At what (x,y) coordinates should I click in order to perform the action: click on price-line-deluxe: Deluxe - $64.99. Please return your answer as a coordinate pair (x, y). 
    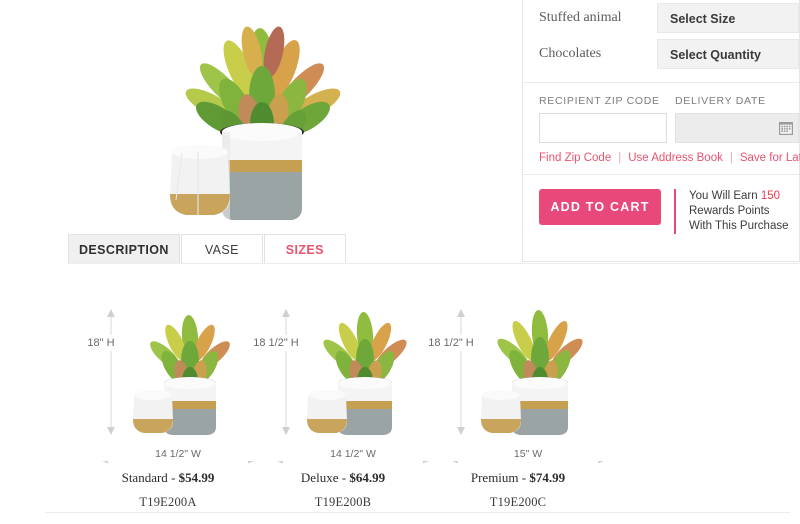
    Looking at the image, I should click on (343, 478).